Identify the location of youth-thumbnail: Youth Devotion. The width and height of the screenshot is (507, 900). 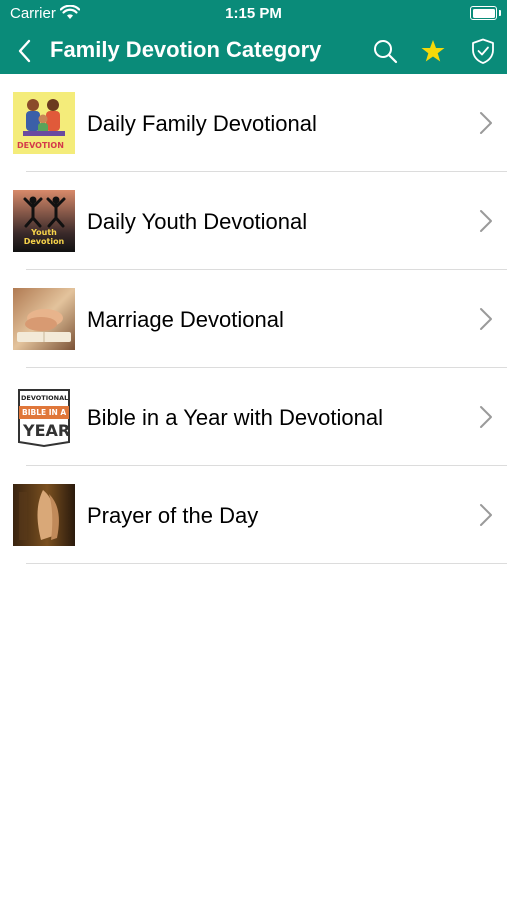
(44, 221).